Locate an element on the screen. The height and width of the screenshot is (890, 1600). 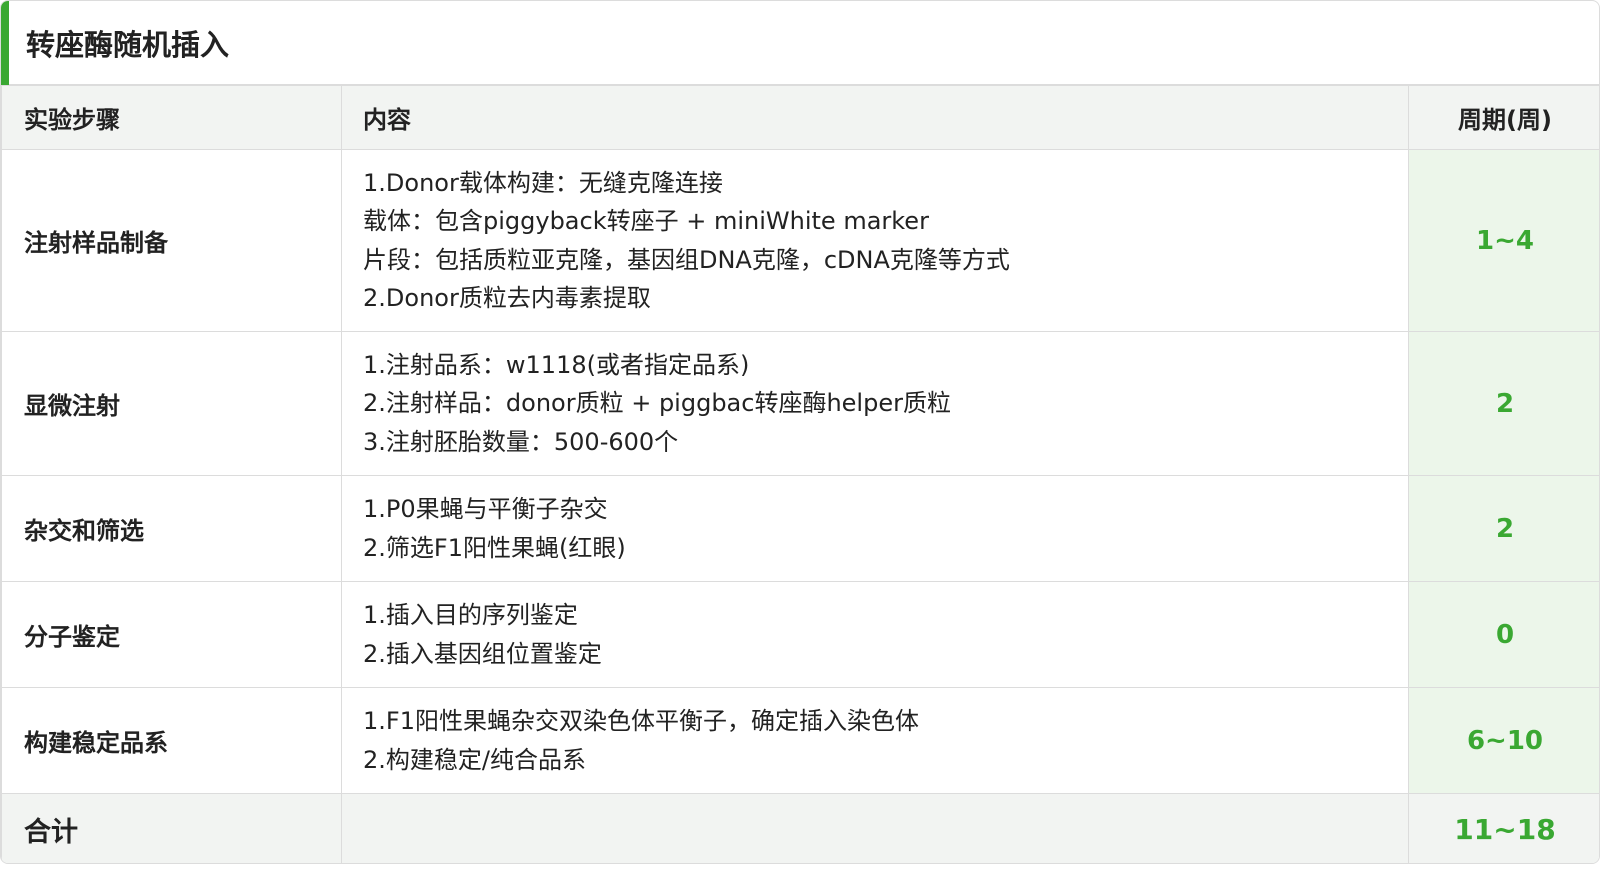
period-cell: 0 is located at coordinates (1503, 634).